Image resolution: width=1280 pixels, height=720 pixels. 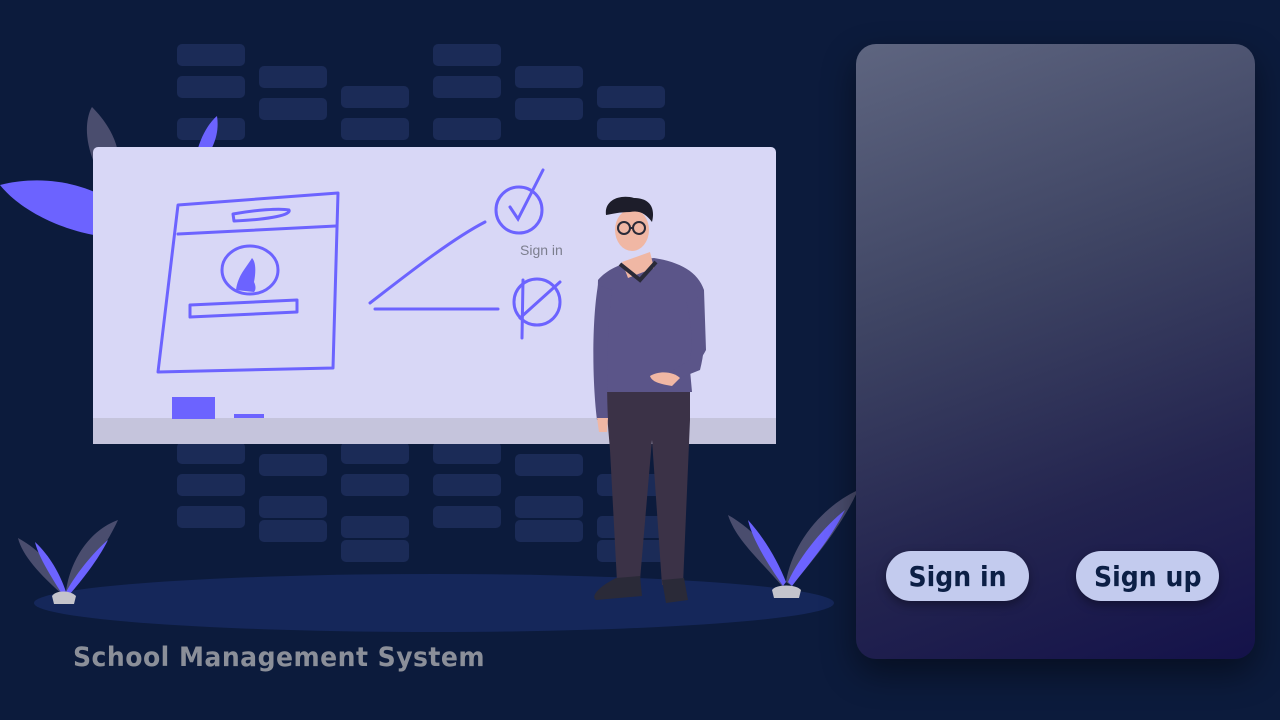 What do you see at coordinates (541, 250) in the screenshot?
I see `whiteboard-caption: Sign in` at bounding box center [541, 250].